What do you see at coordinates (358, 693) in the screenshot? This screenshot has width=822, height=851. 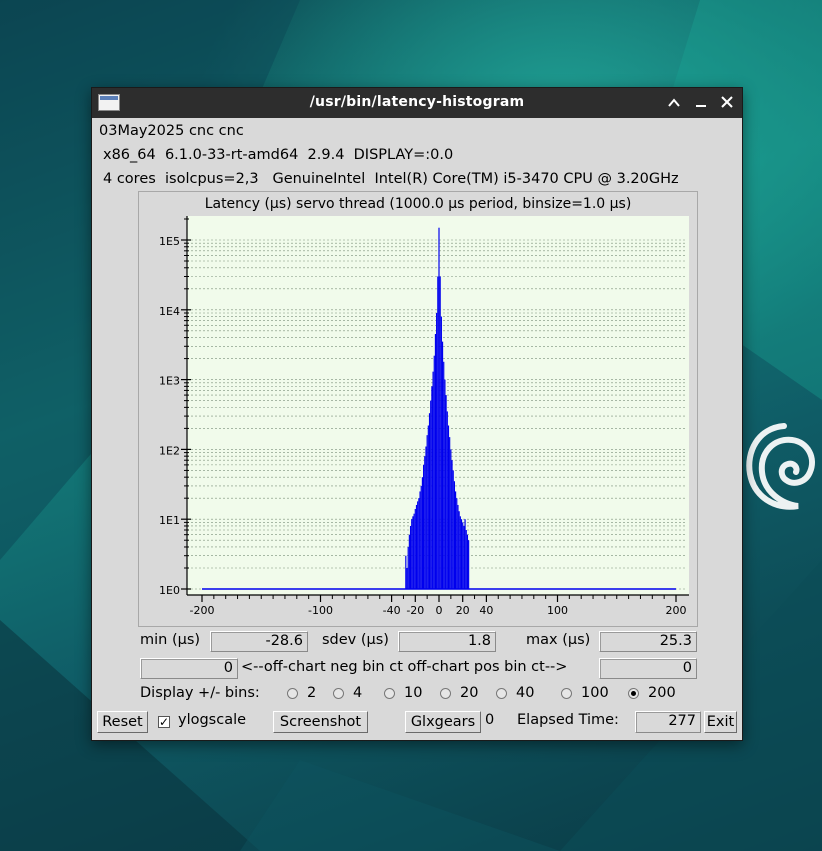 I see `bins-option-label: 4` at bounding box center [358, 693].